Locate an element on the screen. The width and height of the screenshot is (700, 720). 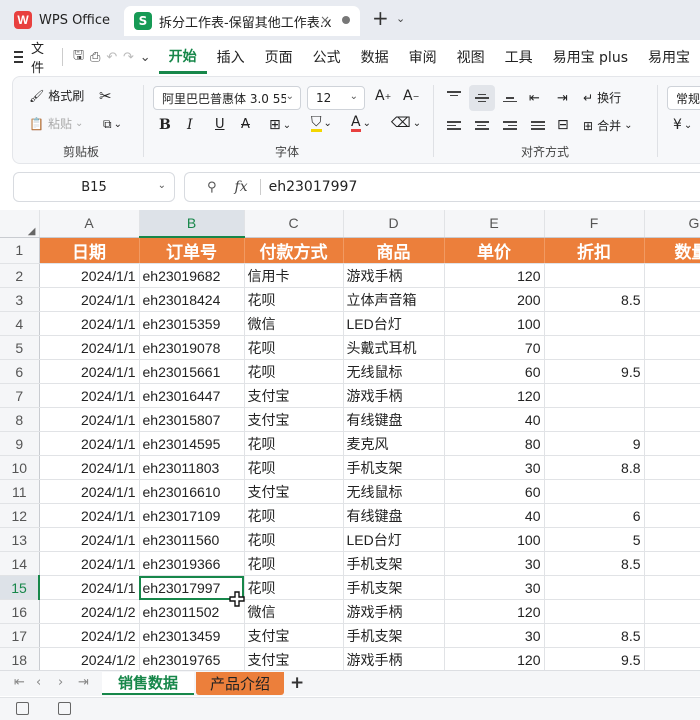
column-header: F is located at coordinates (594, 224).